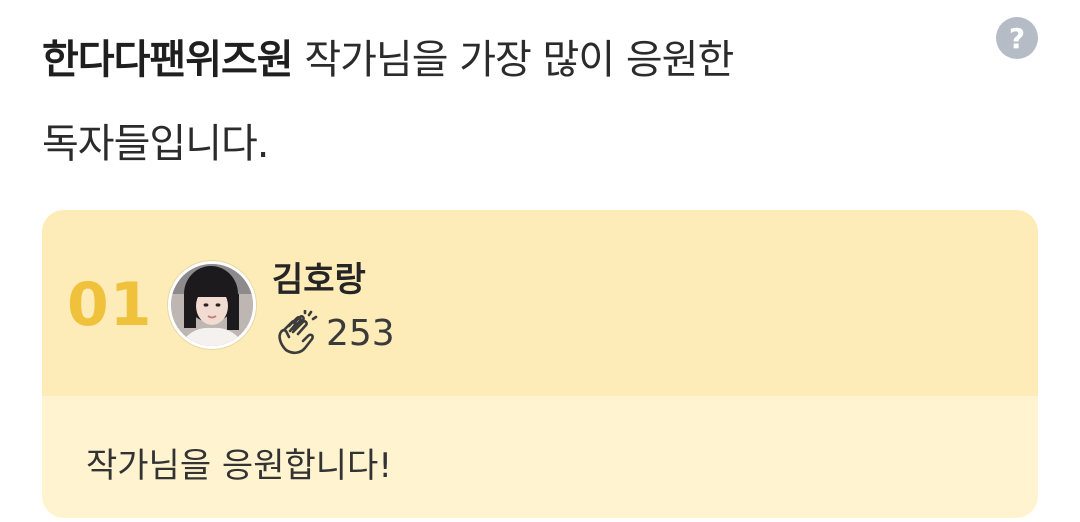 Image resolution: width=1080 pixels, height=522 pixels. I want to click on supporter-name: 김호랑, so click(319, 276).